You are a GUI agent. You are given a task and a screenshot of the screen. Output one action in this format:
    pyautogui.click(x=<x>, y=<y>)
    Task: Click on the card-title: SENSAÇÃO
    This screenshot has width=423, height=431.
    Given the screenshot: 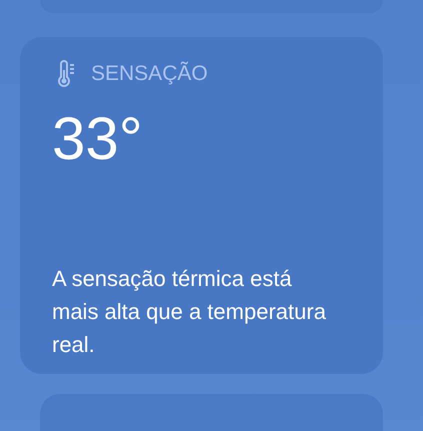 What is the action you would take?
    pyautogui.click(x=149, y=73)
    